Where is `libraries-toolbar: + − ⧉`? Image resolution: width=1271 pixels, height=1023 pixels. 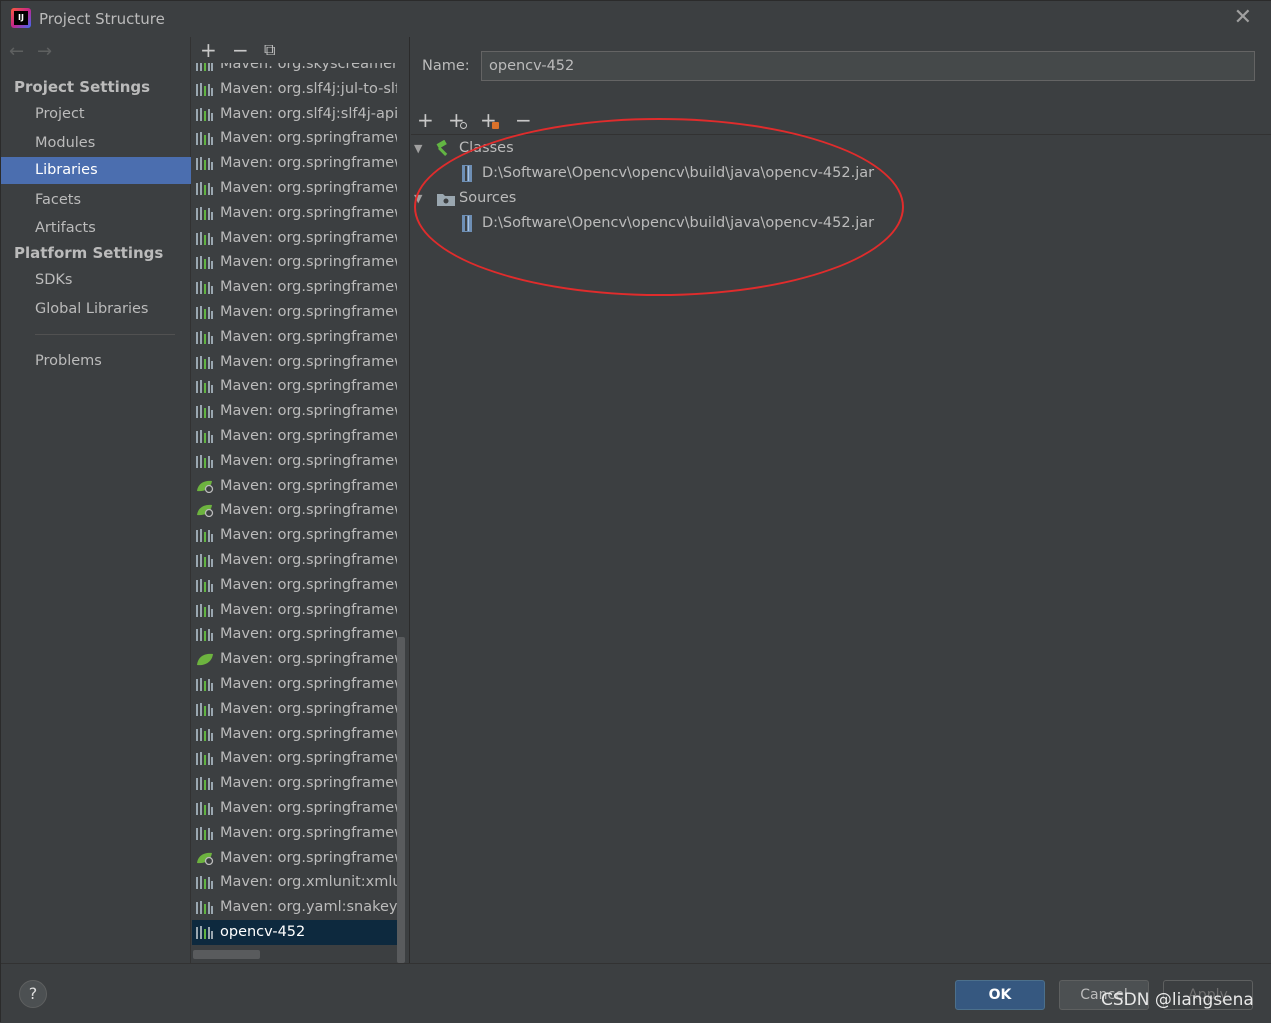 libraries-toolbar: + − ⧉ is located at coordinates (300, 50).